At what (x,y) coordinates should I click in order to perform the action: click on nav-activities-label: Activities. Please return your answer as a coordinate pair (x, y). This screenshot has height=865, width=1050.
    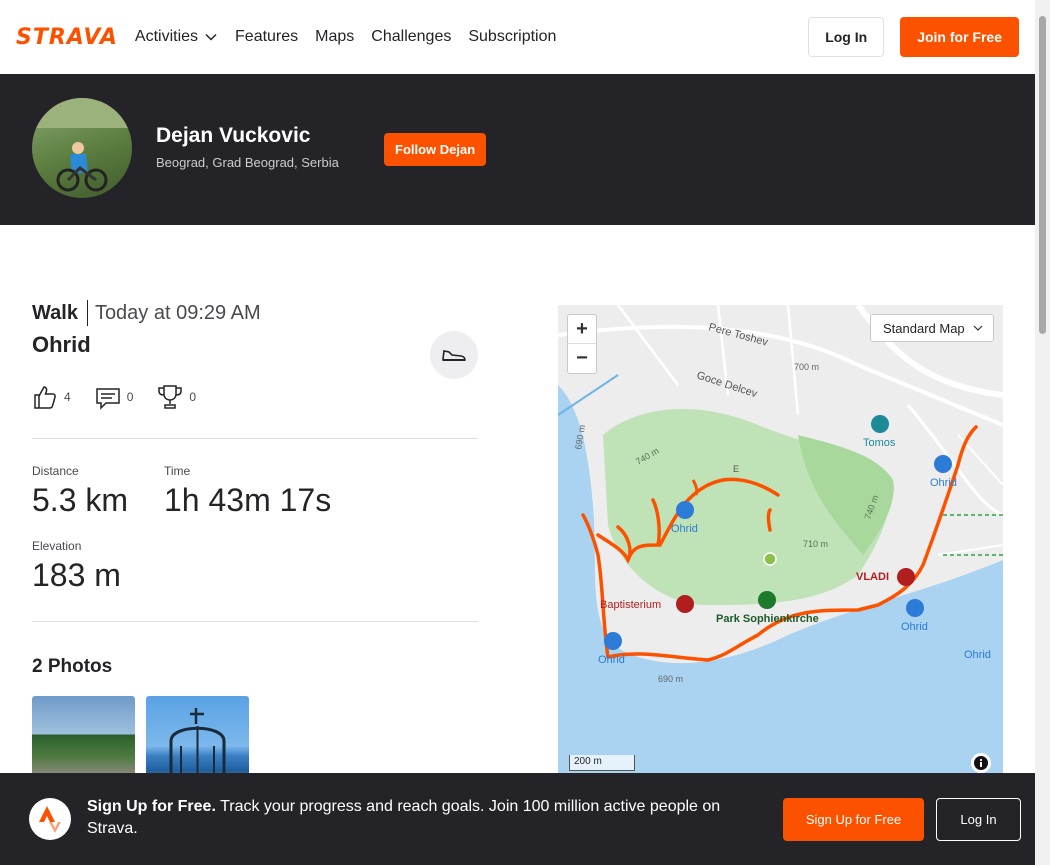
    Looking at the image, I should click on (166, 36).